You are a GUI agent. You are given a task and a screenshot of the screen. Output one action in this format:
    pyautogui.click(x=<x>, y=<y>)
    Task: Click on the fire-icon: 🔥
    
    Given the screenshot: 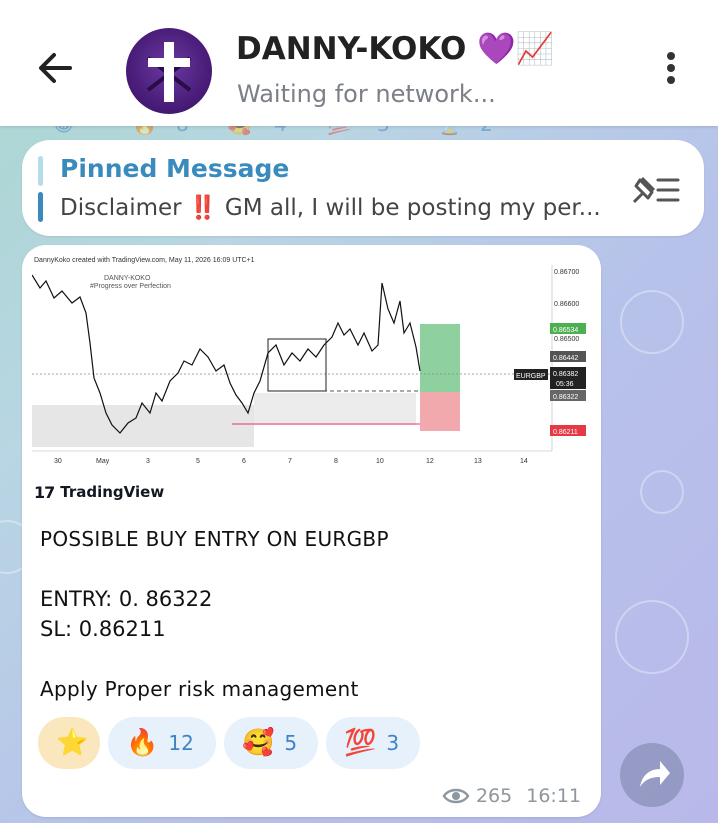 What is the action you would take?
    pyautogui.click(x=142, y=743)
    